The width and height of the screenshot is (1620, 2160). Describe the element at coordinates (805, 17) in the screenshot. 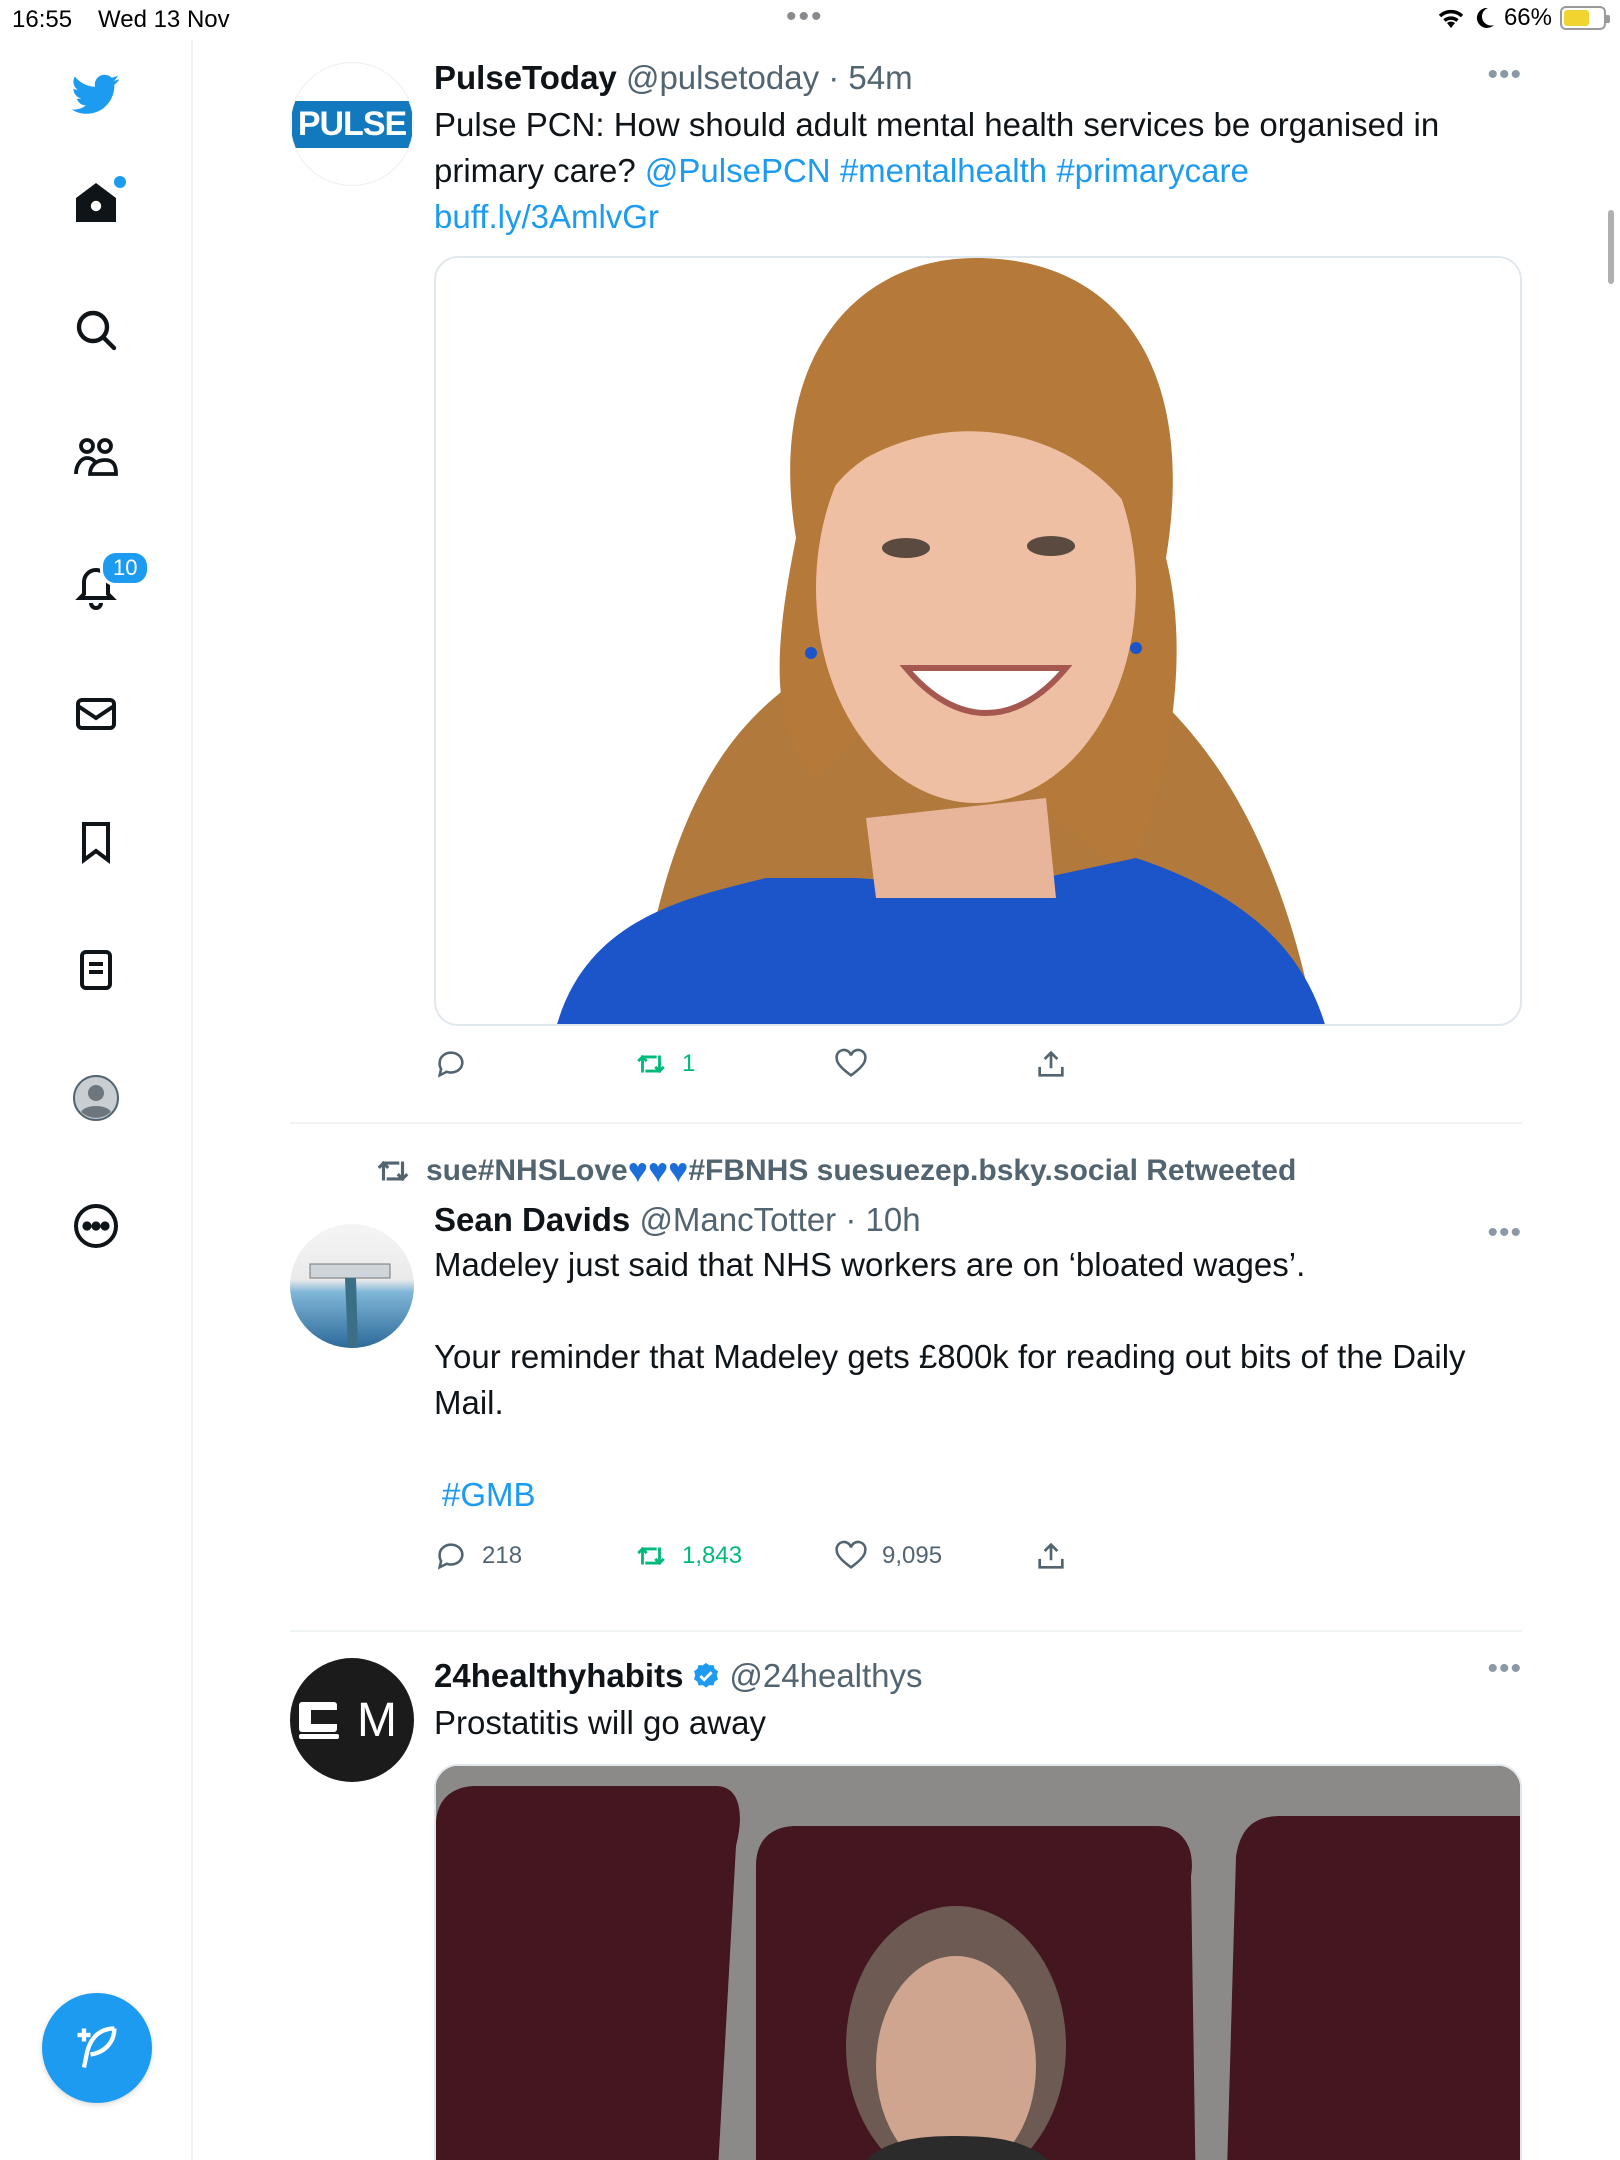

I see `multitasking-dots-icon: •••` at that location.